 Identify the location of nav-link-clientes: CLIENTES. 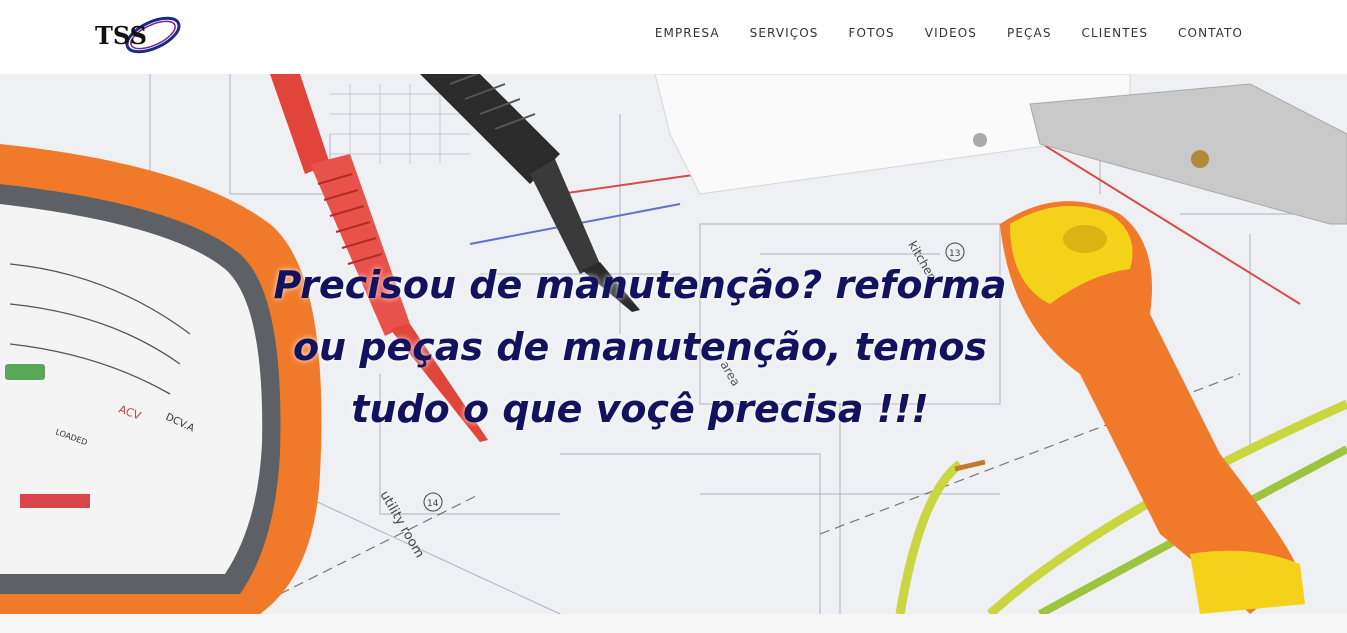
(1115, 33).